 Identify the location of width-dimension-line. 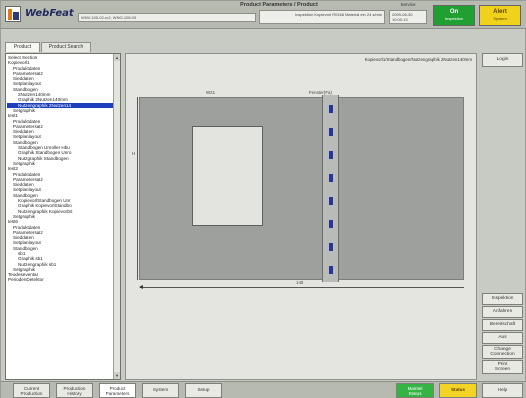
(301, 287).